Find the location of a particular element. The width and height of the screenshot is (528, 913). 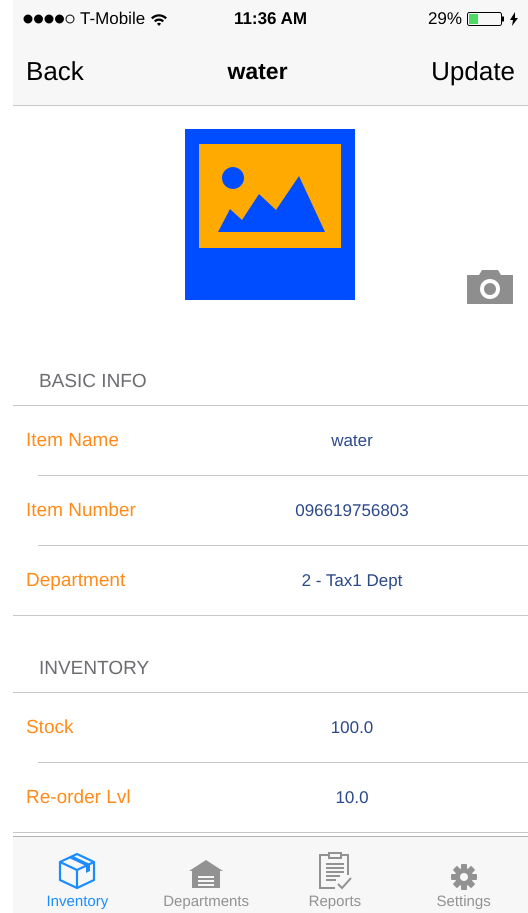

field-value: 096619756803 is located at coordinates (387, 510).